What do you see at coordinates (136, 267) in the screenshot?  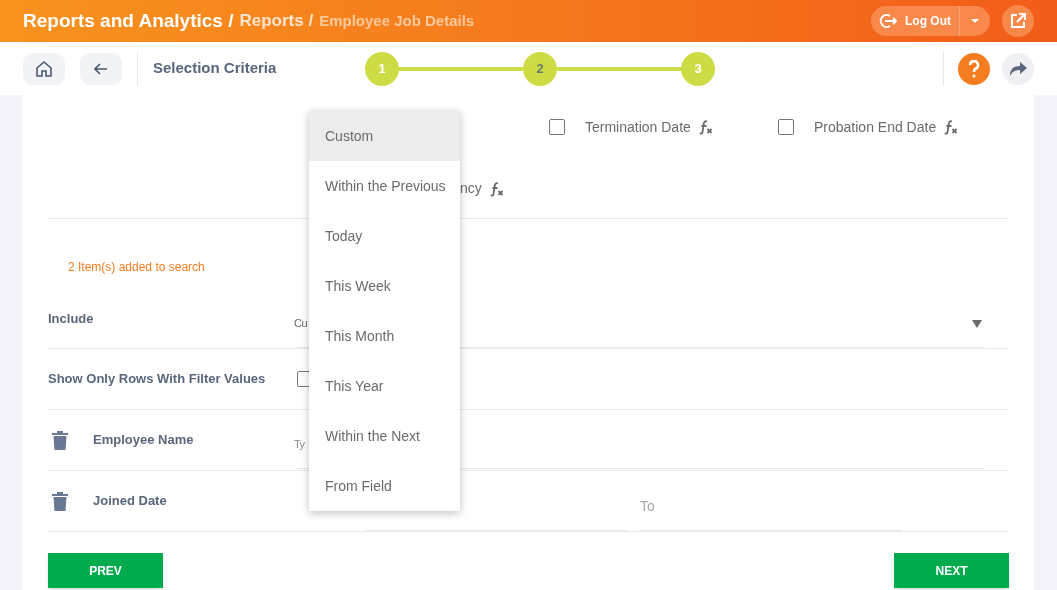 I see `status-message: 2 Item(s) added to search` at bounding box center [136, 267].